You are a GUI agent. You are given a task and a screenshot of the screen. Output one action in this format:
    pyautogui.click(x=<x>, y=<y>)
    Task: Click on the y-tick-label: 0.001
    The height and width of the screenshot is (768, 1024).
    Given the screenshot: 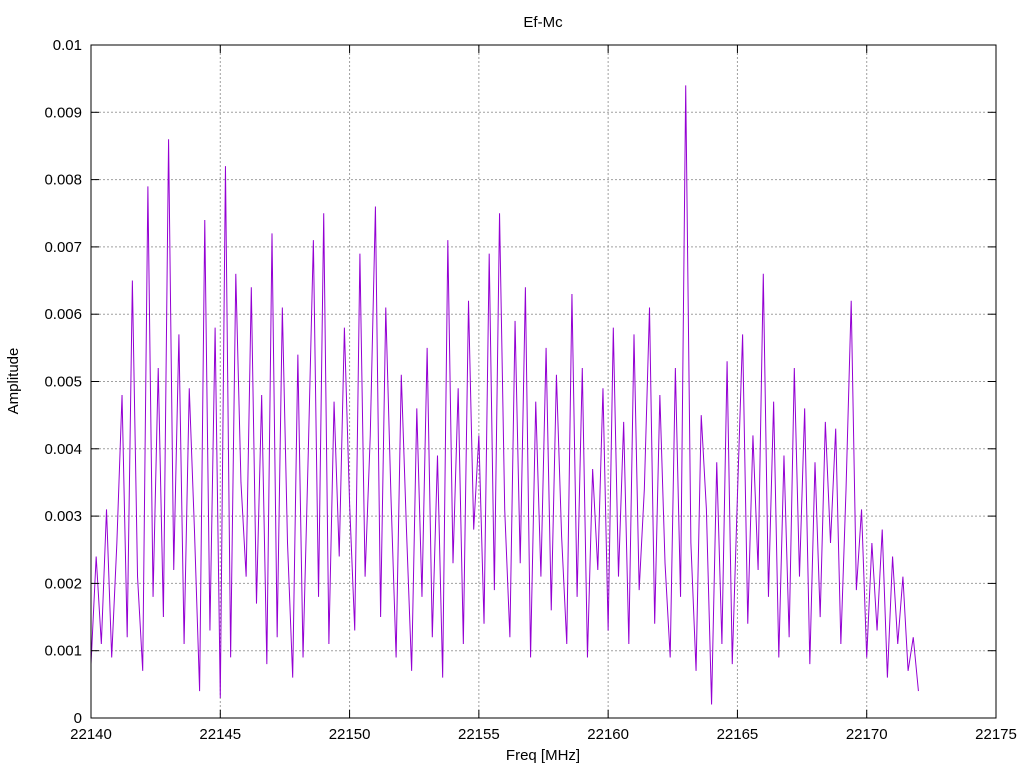 What is the action you would take?
    pyautogui.click(x=63, y=651)
    